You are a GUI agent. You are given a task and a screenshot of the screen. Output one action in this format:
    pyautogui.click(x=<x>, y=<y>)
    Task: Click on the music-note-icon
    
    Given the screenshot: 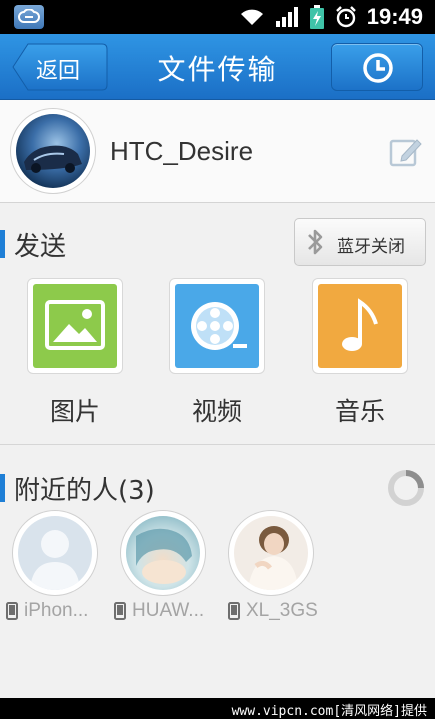 What is the action you would take?
    pyautogui.click(x=360, y=326)
    